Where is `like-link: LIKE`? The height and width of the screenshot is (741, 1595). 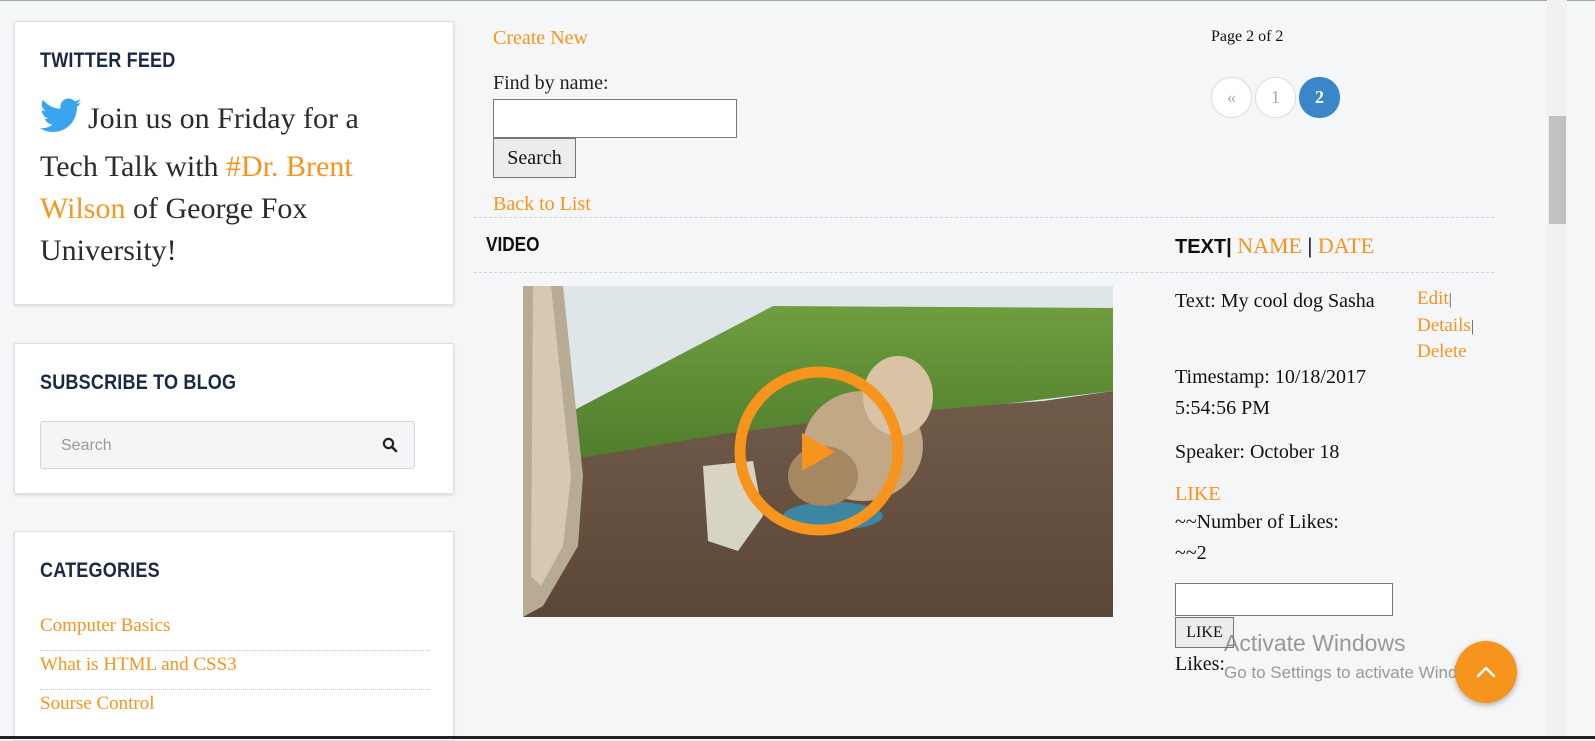 like-link: LIKE is located at coordinates (1198, 494).